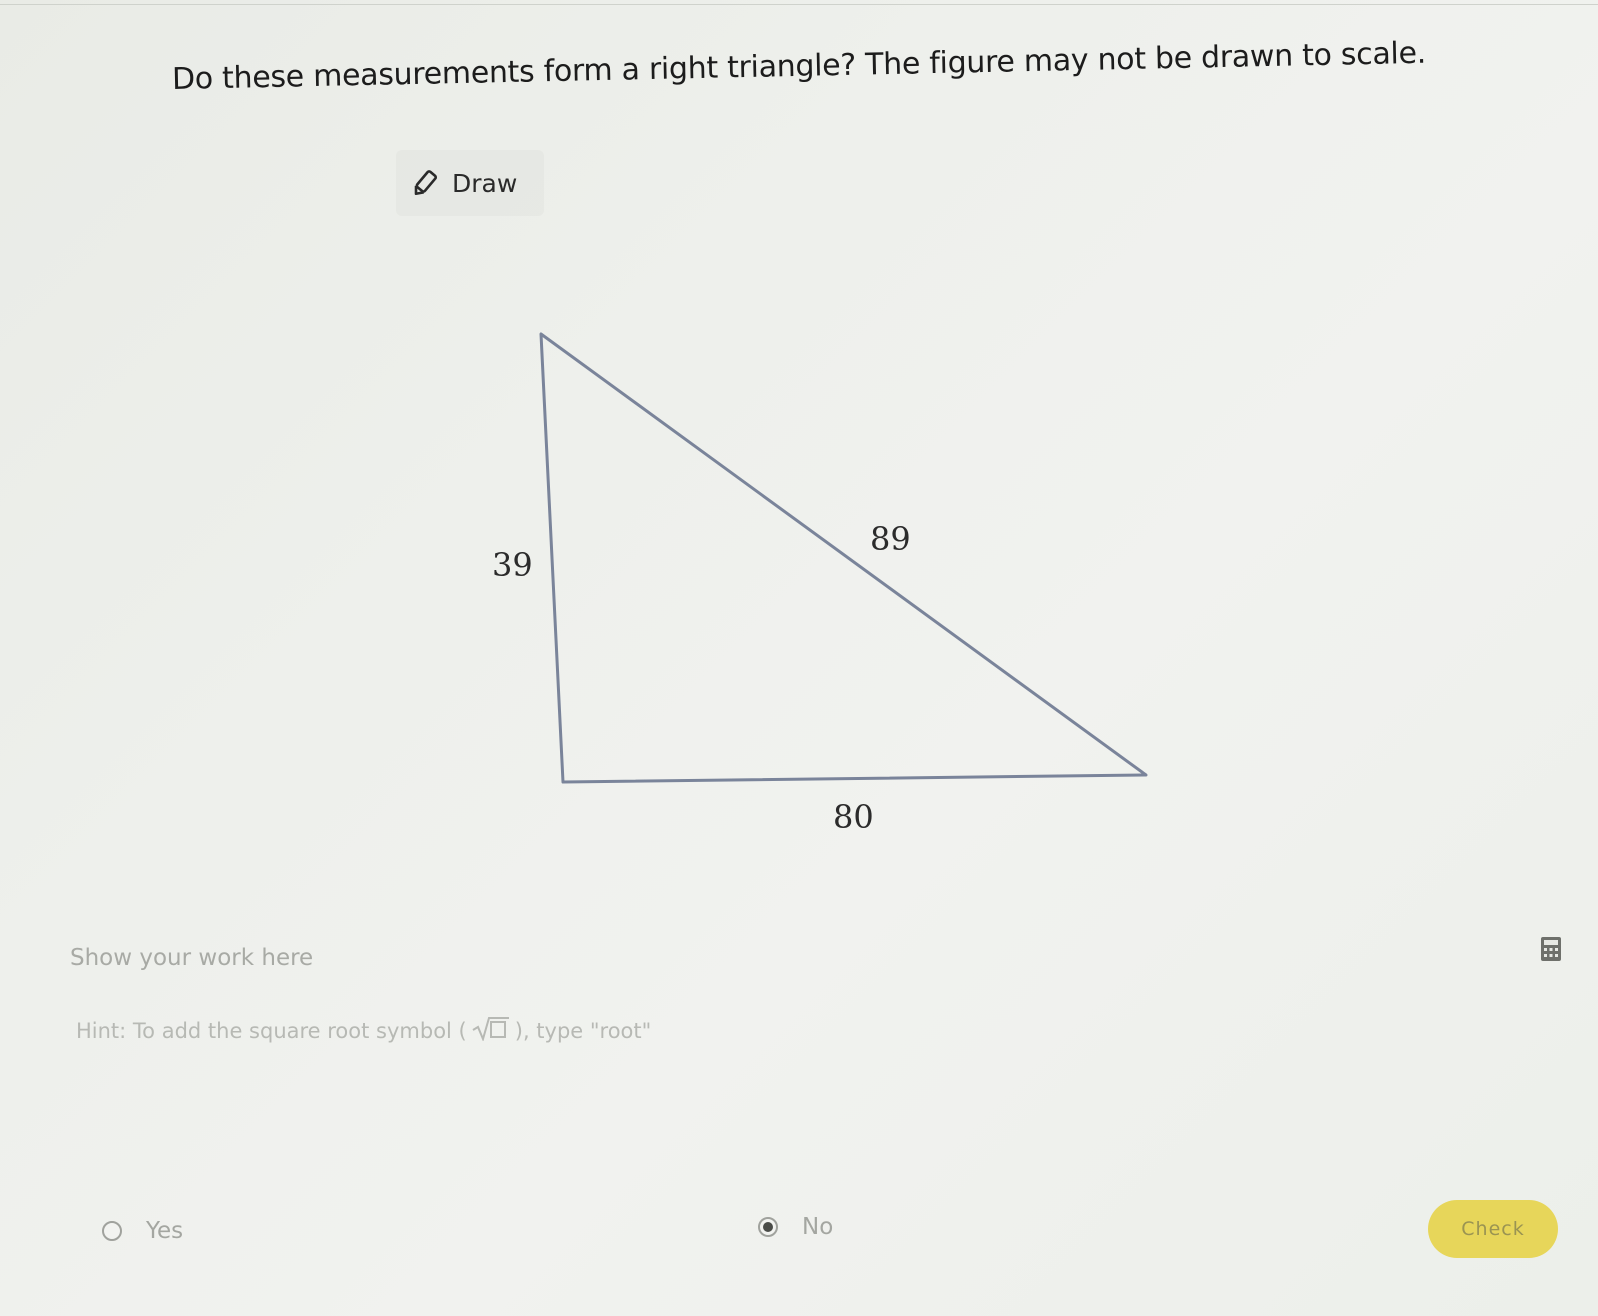 The width and height of the screenshot is (1598, 1316). Describe the element at coordinates (142, 1231) in the screenshot. I see `option-yes: Yes` at that location.